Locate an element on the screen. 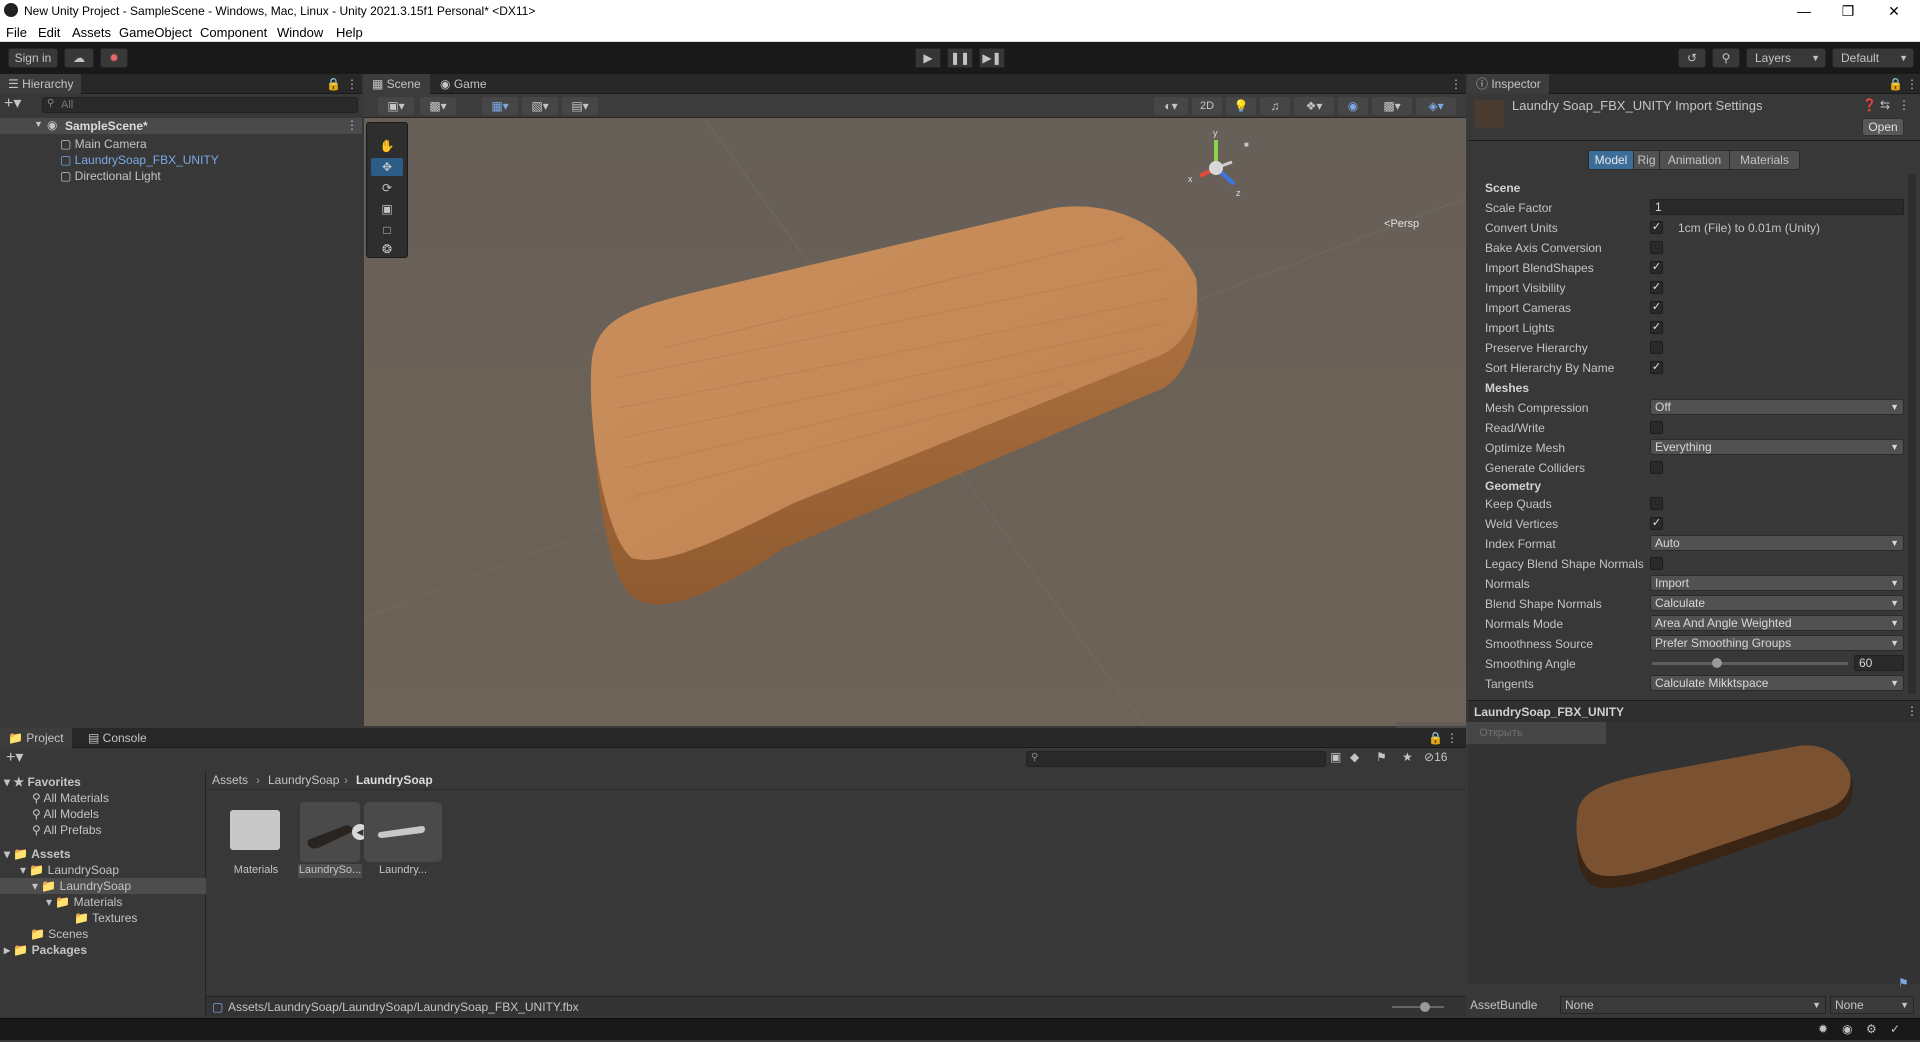  menu-component: Component is located at coordinates (233, 32).